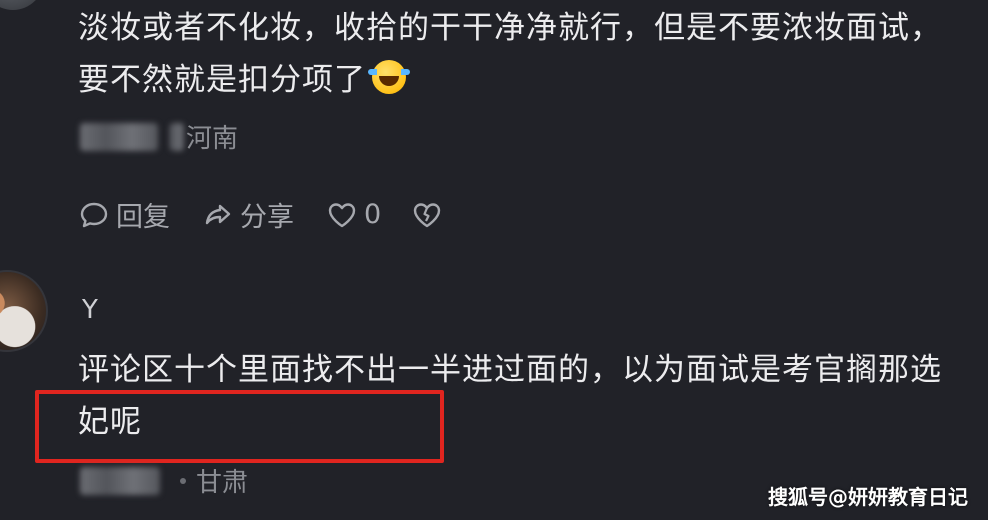 The image size is (988, 520). What do you see at coordinates (90, 310) in the screenshot?
I see `comment-2-username: Y` at bounding box center [90, 310].